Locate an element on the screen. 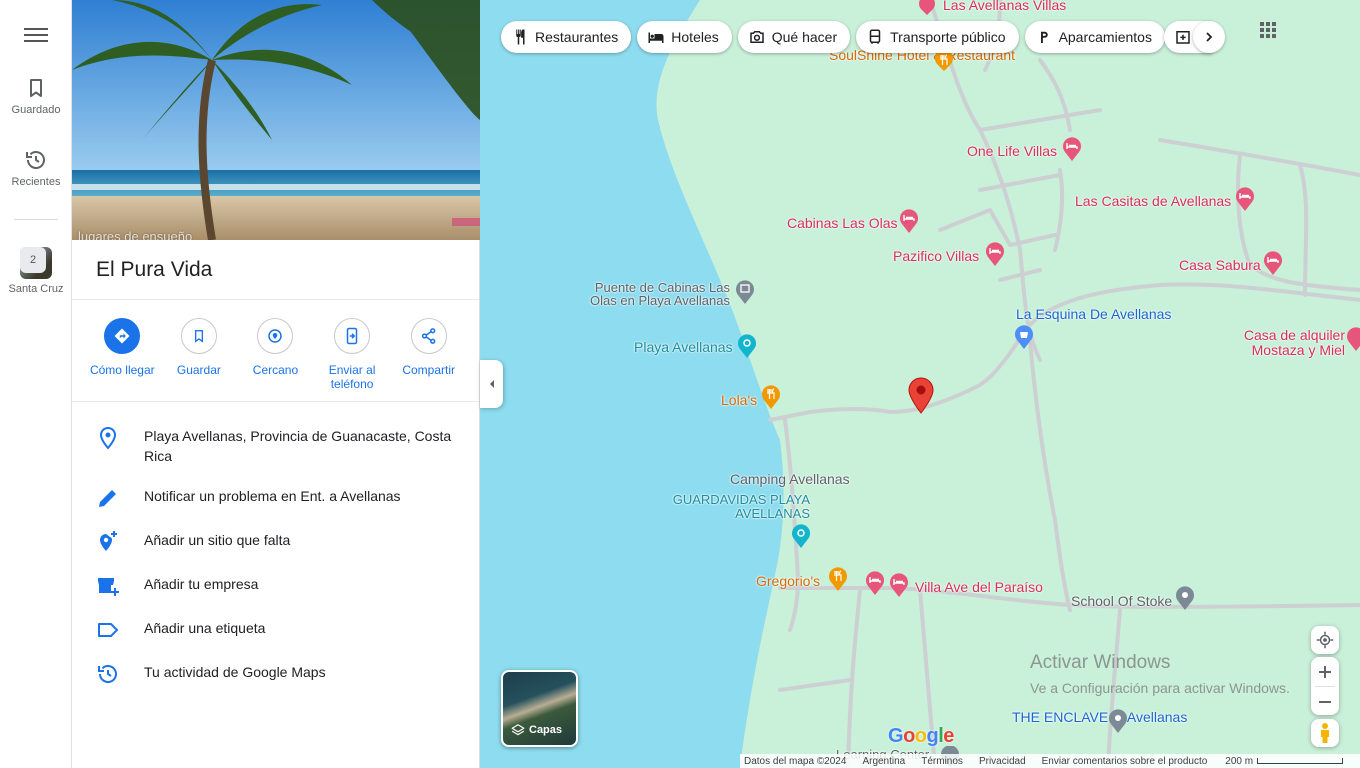 The height and width of the screenshot is (768, 1360). recent-place-santa-cruz: 2 Santa Cruz is located at coordinates (36, 271).